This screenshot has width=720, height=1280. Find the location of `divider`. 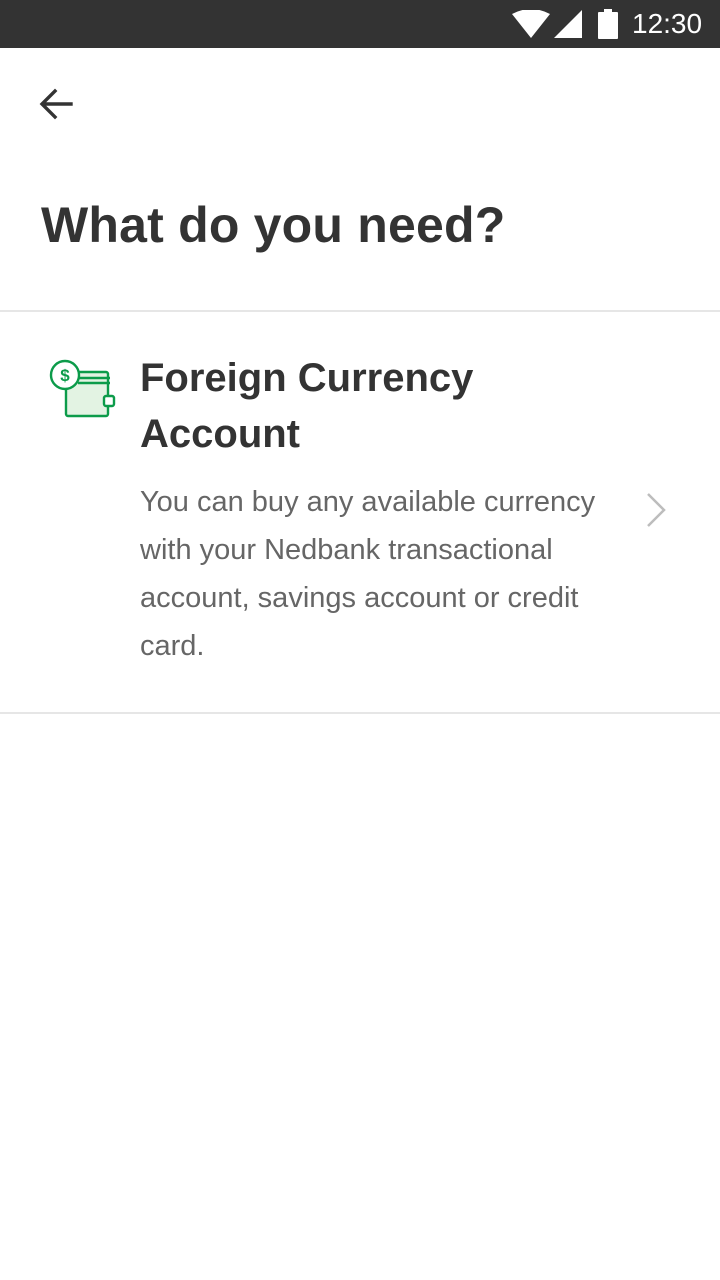

divider is located at coordinates (360, 713).